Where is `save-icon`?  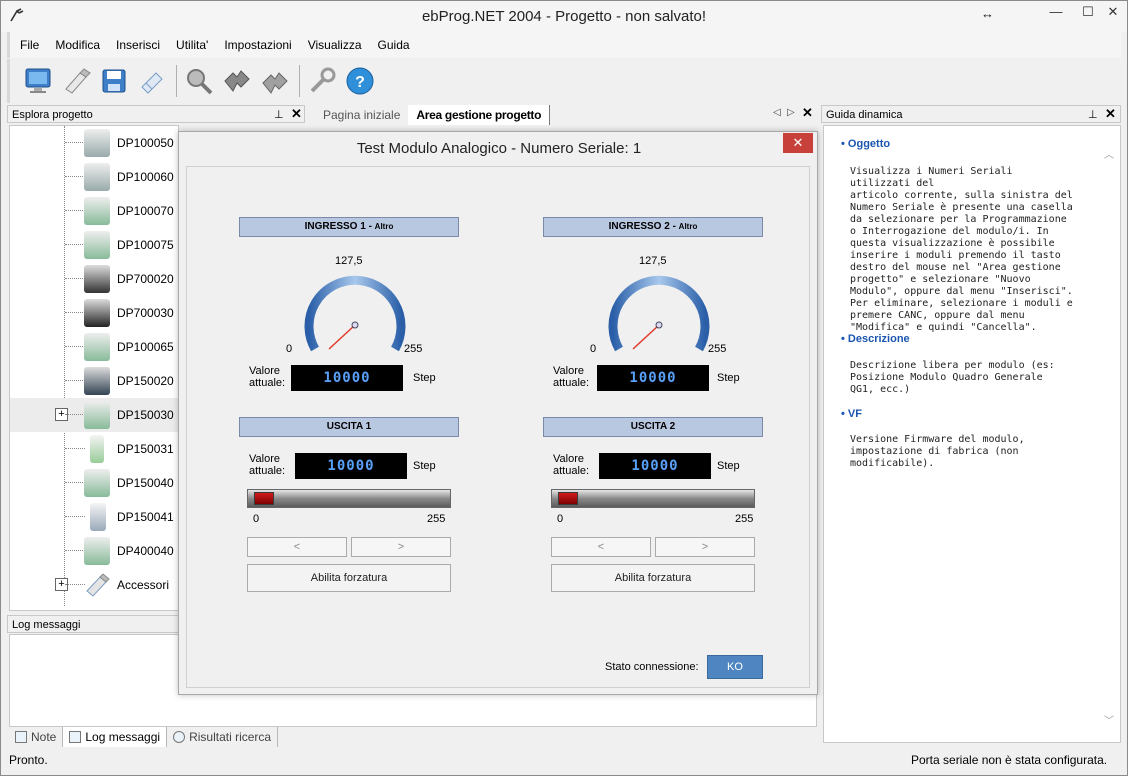 save-icon is located at coordinates (114, 81).